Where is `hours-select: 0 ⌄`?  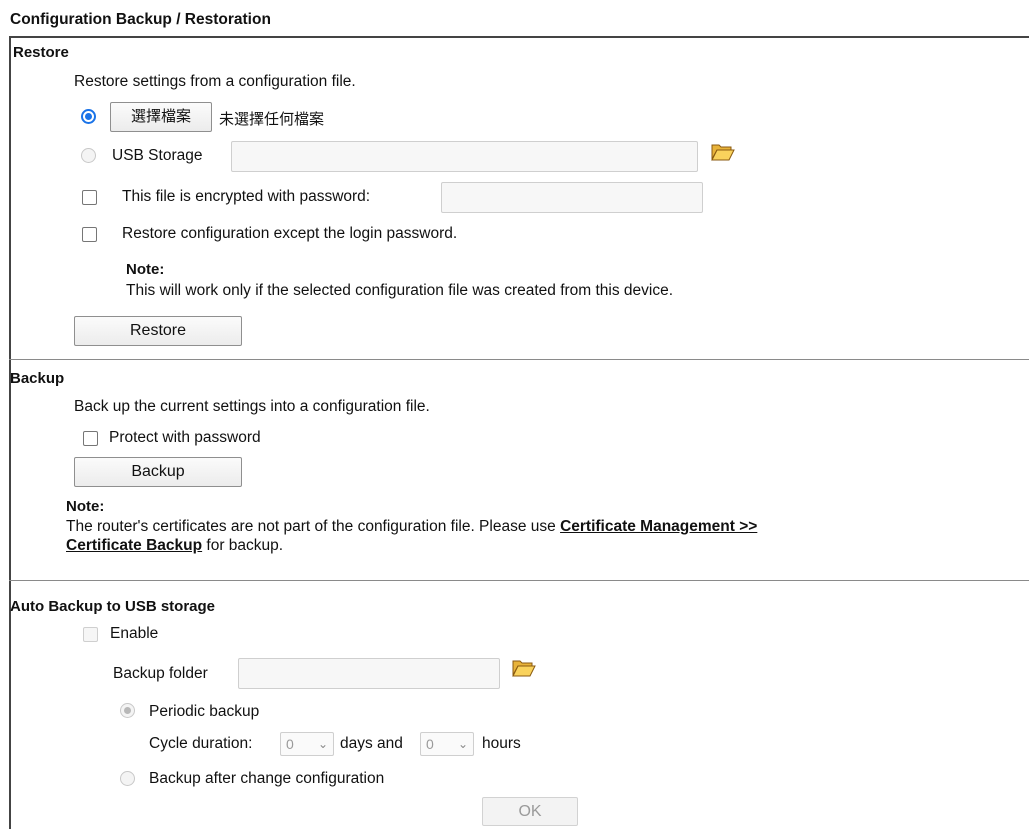 hours-select: 0 ⌄ is located at coordinates (447, 744).